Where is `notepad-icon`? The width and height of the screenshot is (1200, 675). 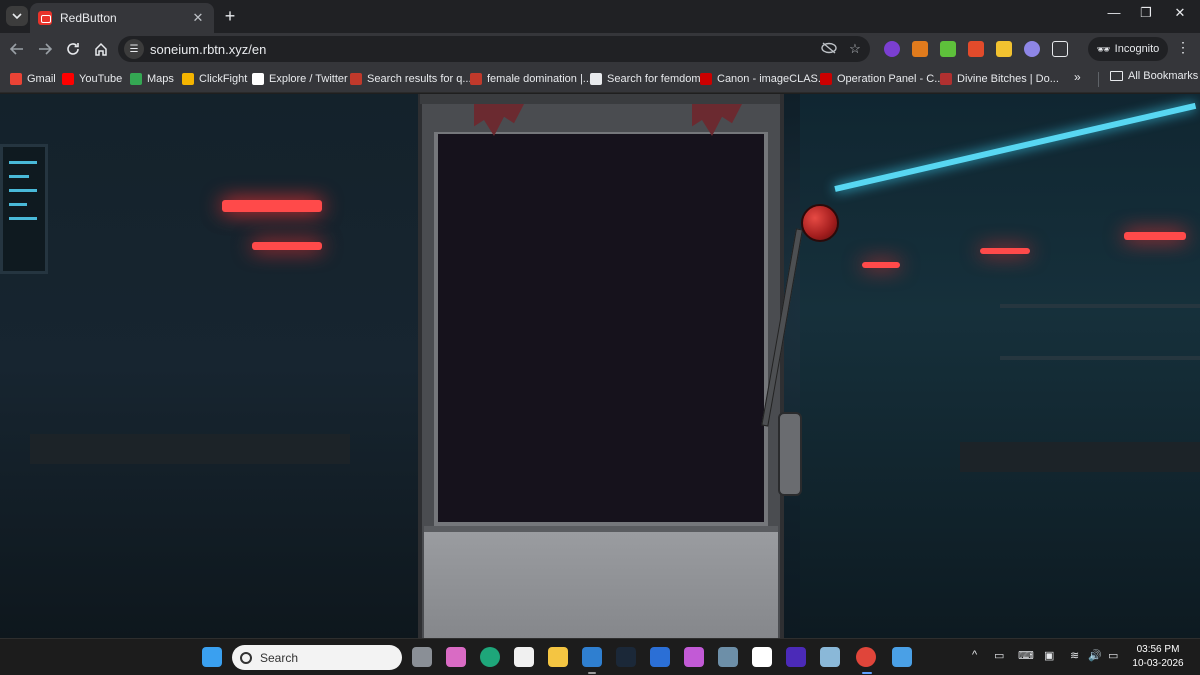 notepad-icon is located at coordinates (902, 657).